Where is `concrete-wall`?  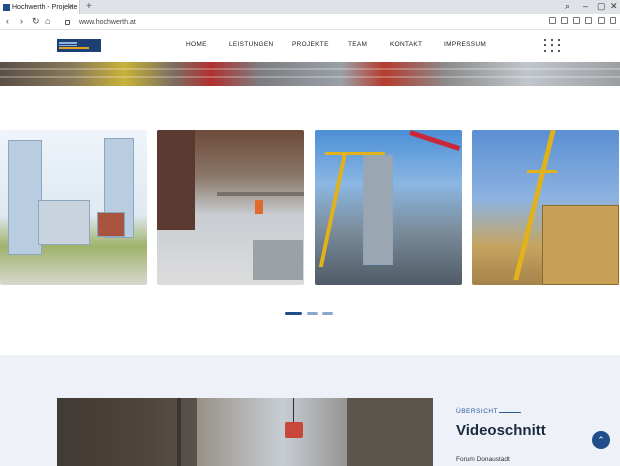
concrete-wall is located at coordinates (390, 432).